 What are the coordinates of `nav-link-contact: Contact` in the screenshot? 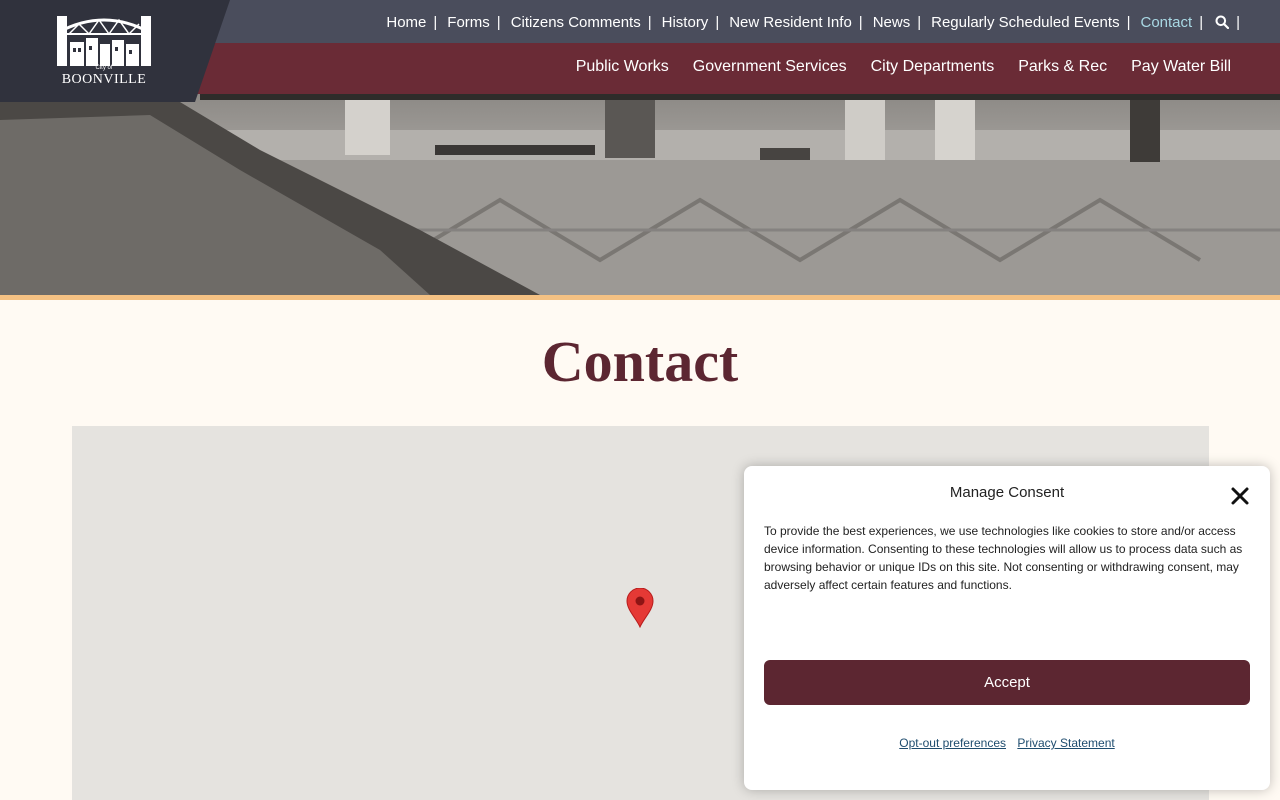 It's located at (1166, 22).